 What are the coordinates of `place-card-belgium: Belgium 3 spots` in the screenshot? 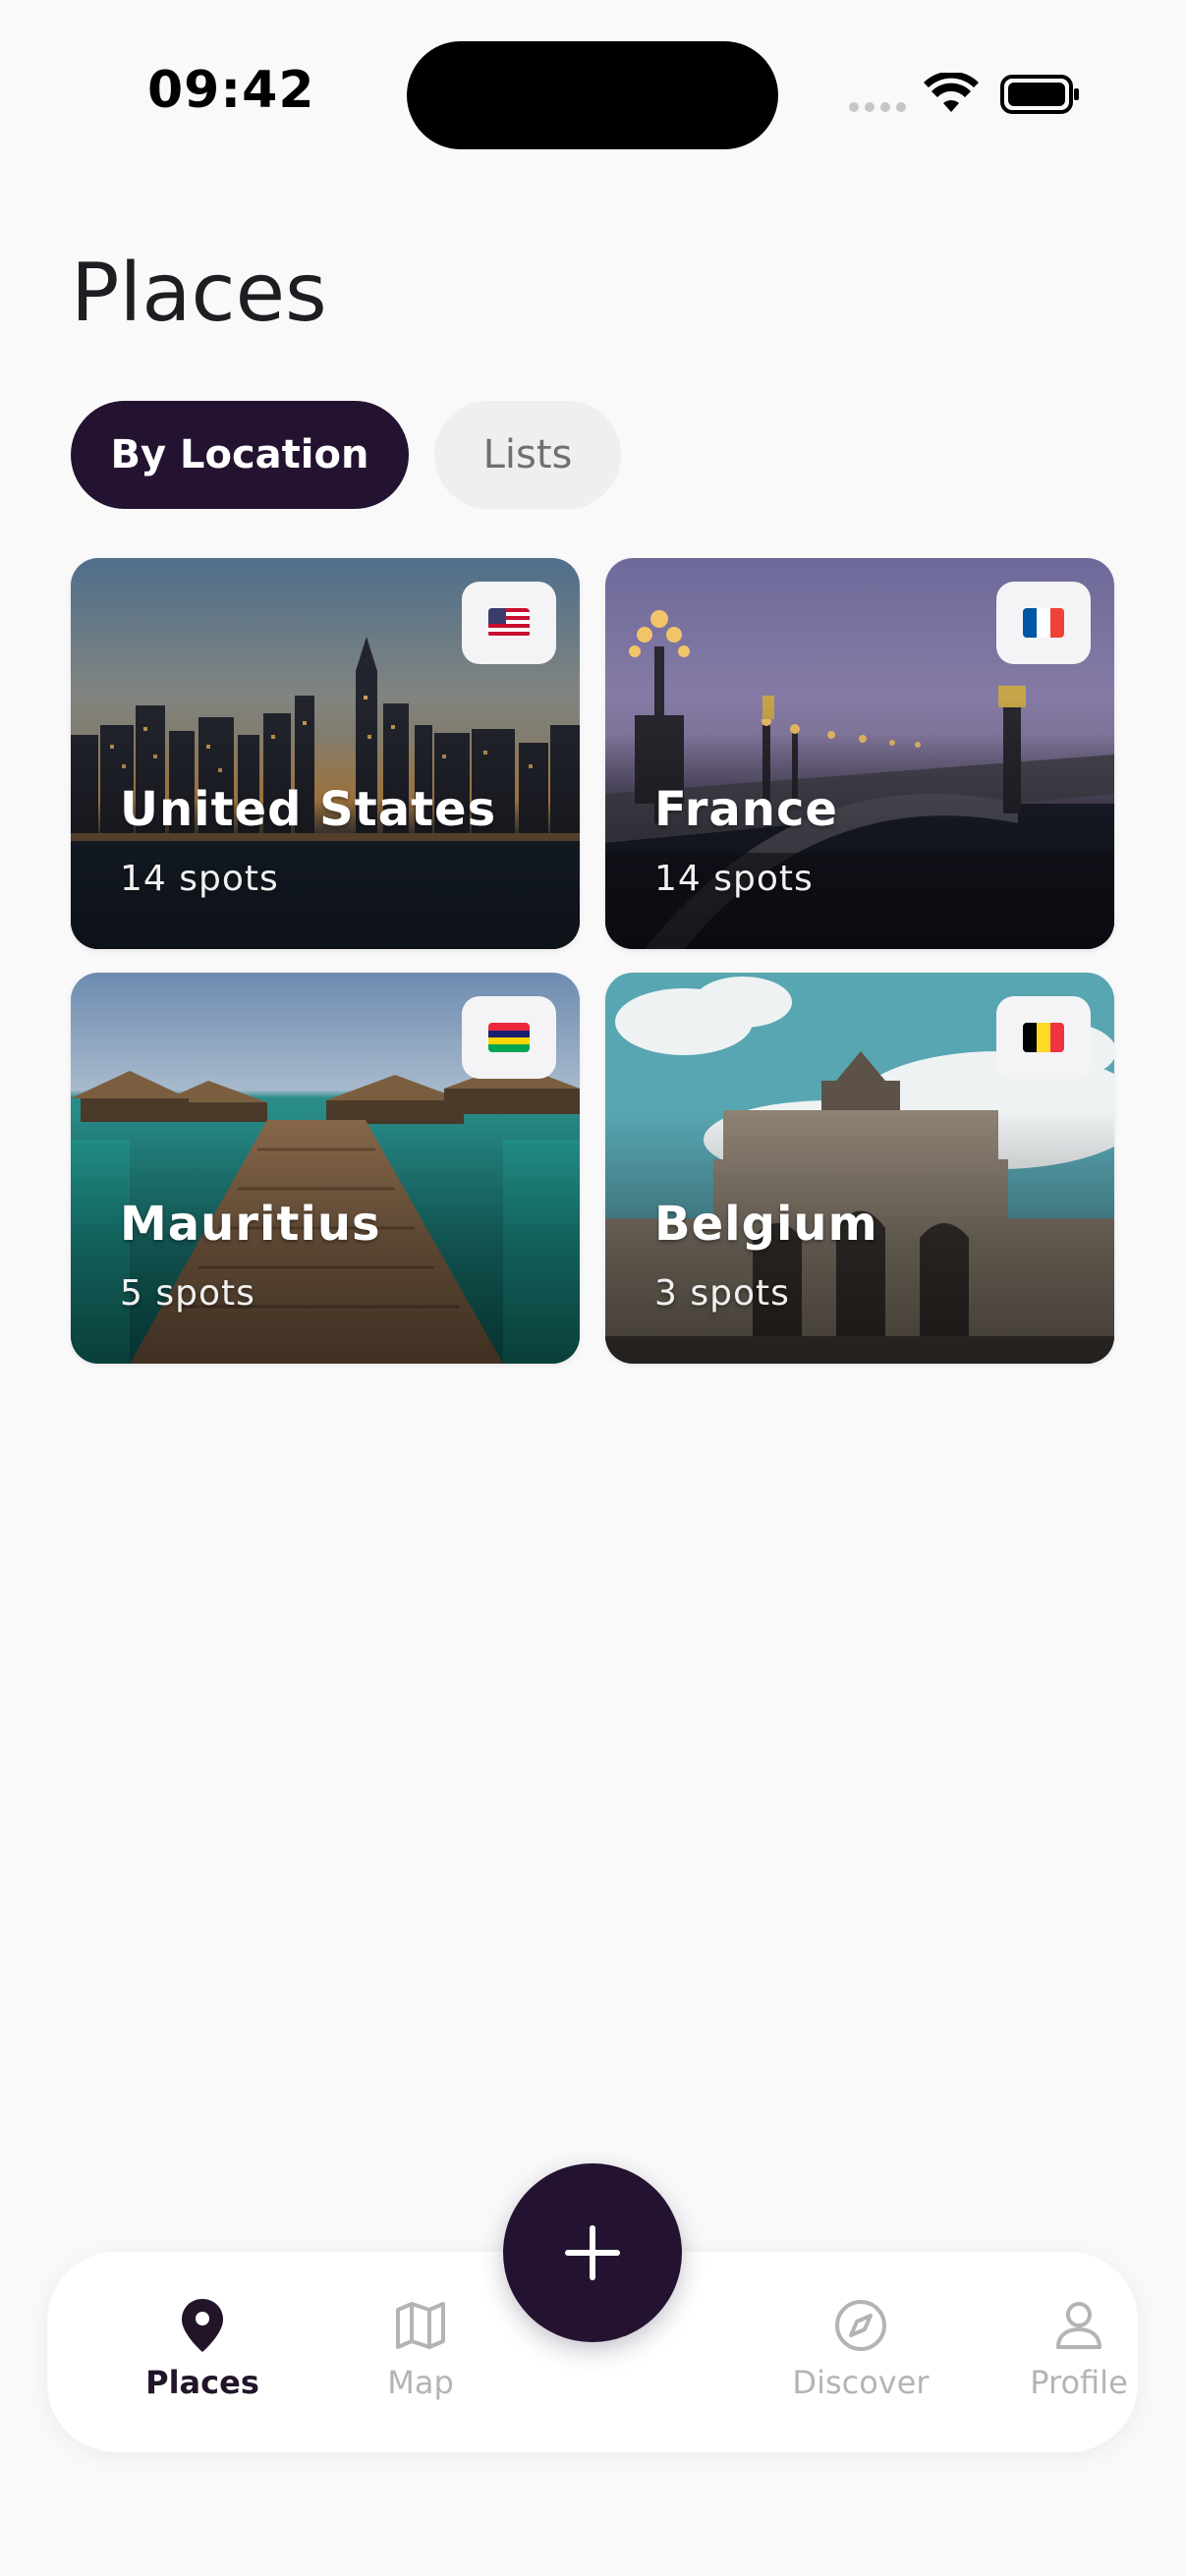 It's located at (860, 1168).